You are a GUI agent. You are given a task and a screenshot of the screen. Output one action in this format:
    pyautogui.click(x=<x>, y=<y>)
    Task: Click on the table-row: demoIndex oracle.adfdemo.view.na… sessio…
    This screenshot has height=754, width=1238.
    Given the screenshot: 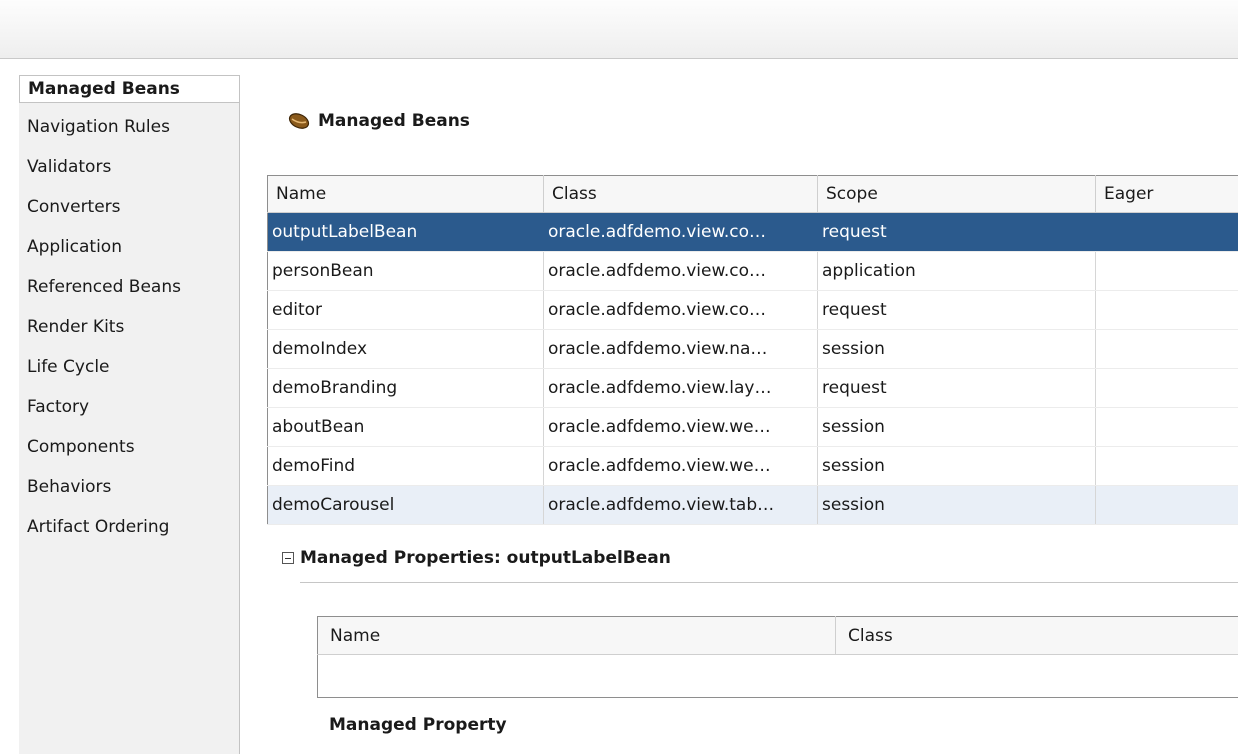 What is the action you would take?
    pyautogui.click(x=752, y=349)
    